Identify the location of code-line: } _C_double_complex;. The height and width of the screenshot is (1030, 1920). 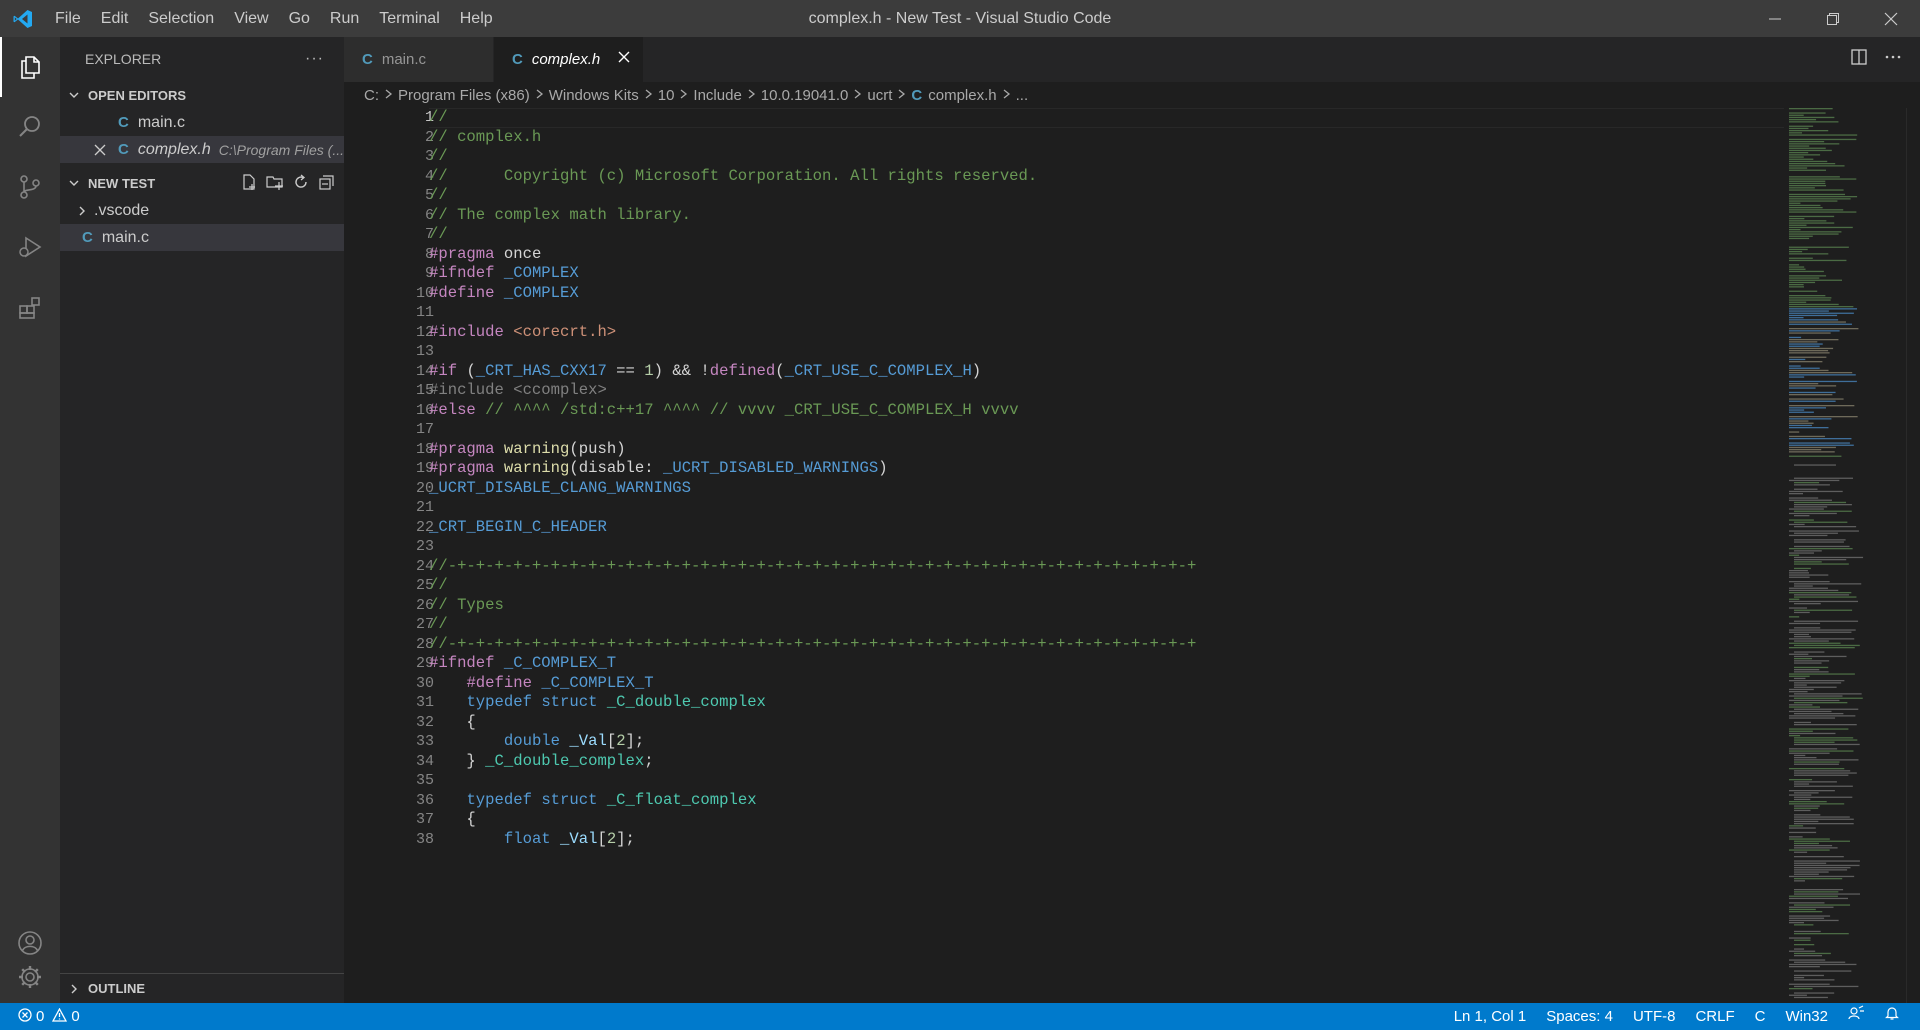
(541, 762).